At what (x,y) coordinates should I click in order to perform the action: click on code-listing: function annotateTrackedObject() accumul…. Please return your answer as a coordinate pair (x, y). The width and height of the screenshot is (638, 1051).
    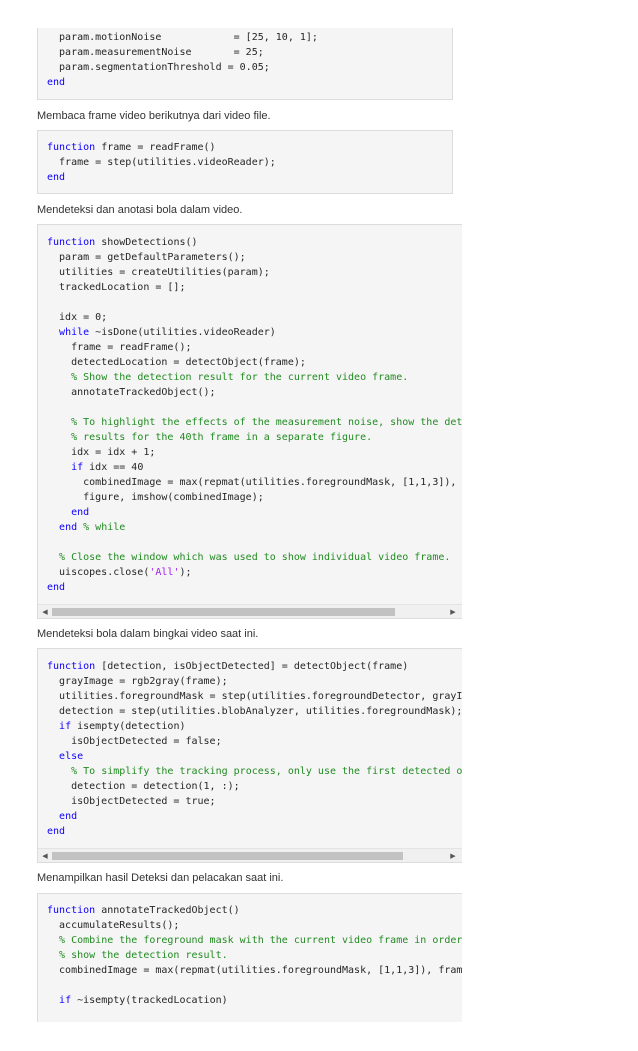
    Looking at the image, I should click on (250, 951).